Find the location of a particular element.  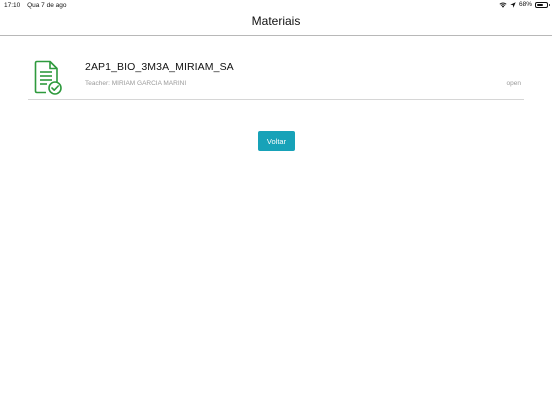

material-status: open is located at coordinates (513, 83).